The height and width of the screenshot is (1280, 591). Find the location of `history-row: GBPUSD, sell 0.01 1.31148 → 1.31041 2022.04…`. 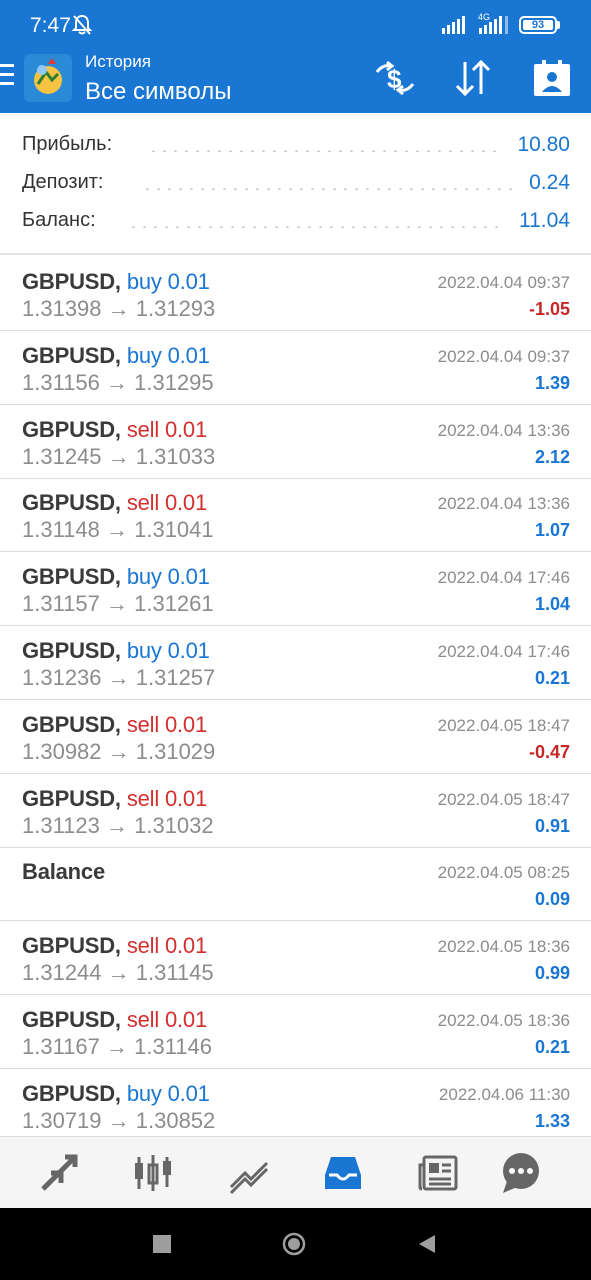

history-row: GBPUSD, sell 0.01 1.31148 → 1.31041 2022.04… is located at coordinates (295, 515).